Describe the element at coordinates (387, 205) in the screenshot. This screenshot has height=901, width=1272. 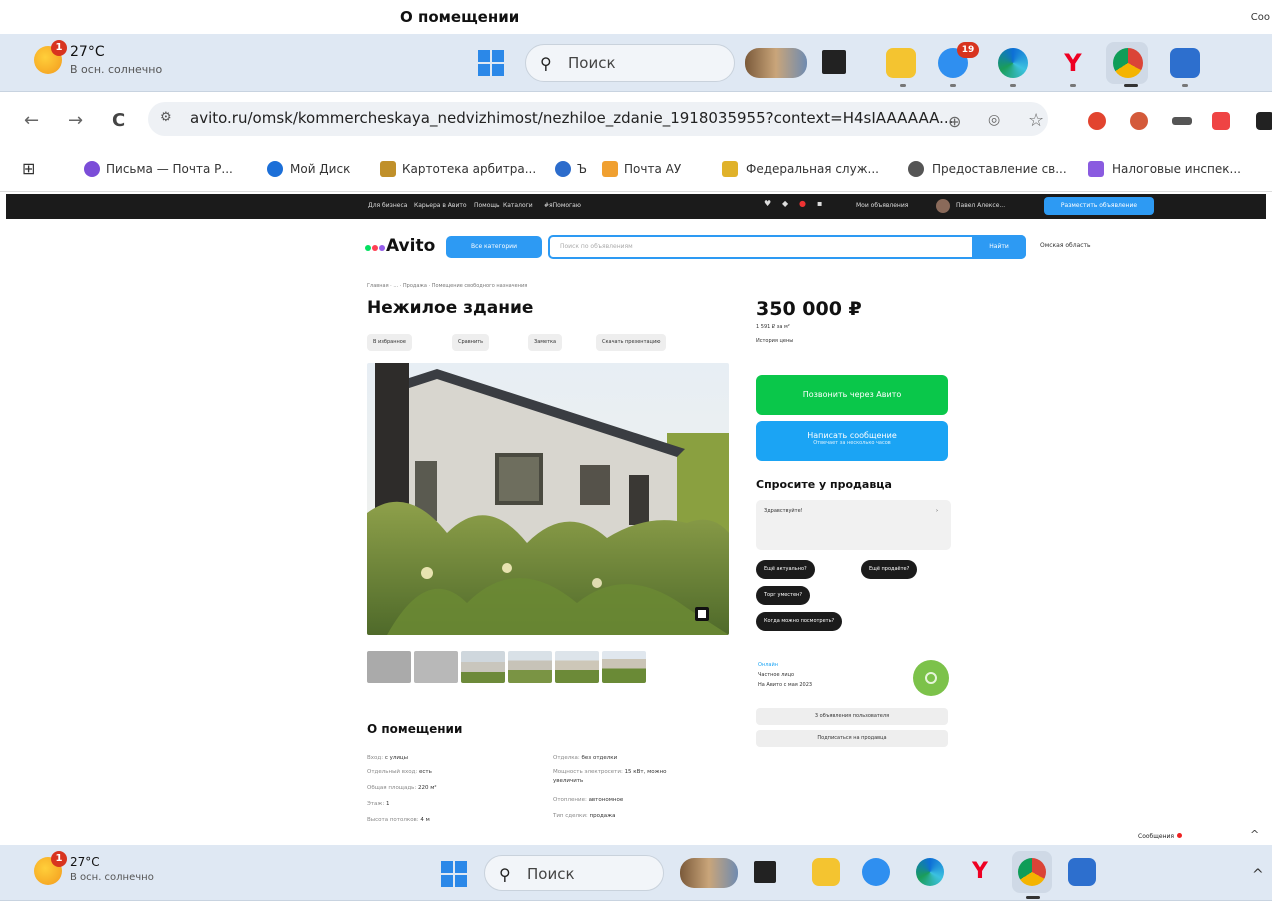
I see `nav-link: Для бизнеса` at that location.